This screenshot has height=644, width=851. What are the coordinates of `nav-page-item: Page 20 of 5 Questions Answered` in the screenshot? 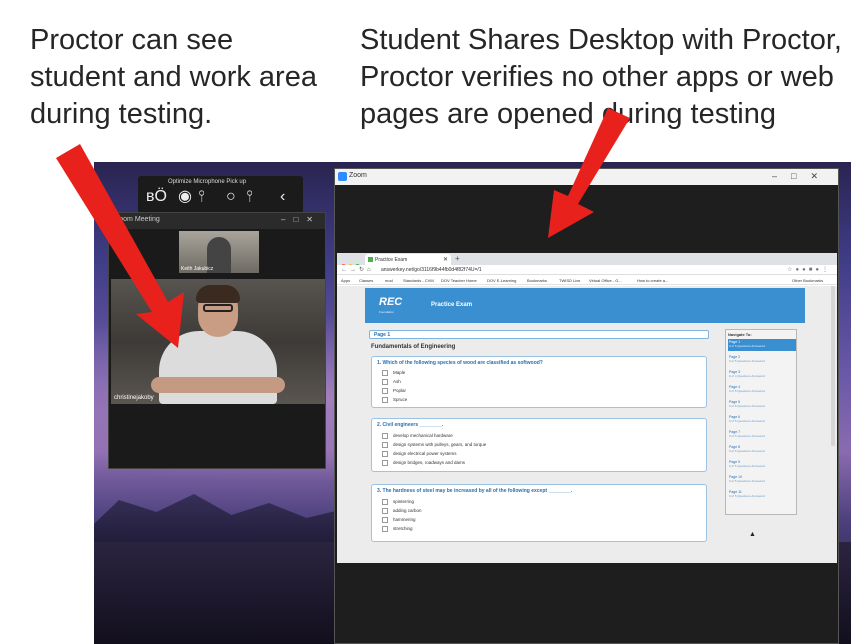 It's located at (762, 360).